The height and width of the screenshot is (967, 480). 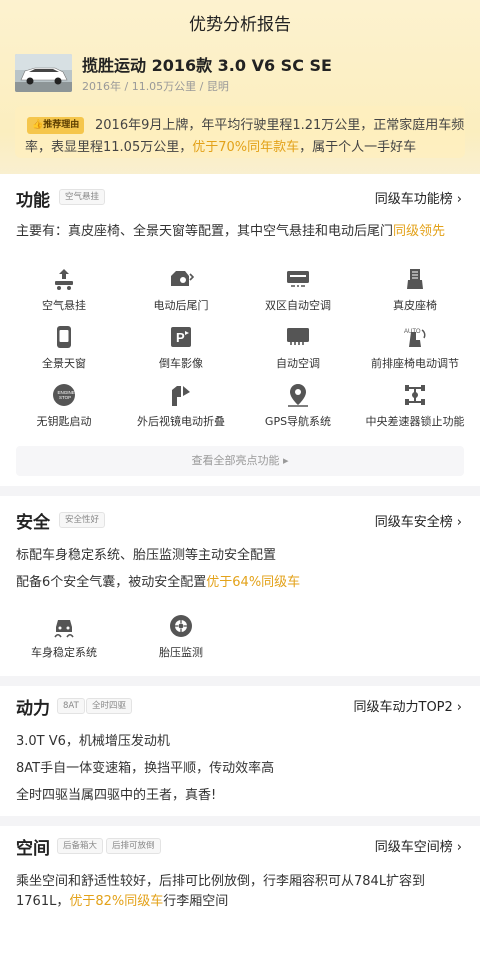 What do you see at coordinates (415, 305) in the screenshot?
I see `feature-label: 真皮座椅` at bounding box center [415, 305].